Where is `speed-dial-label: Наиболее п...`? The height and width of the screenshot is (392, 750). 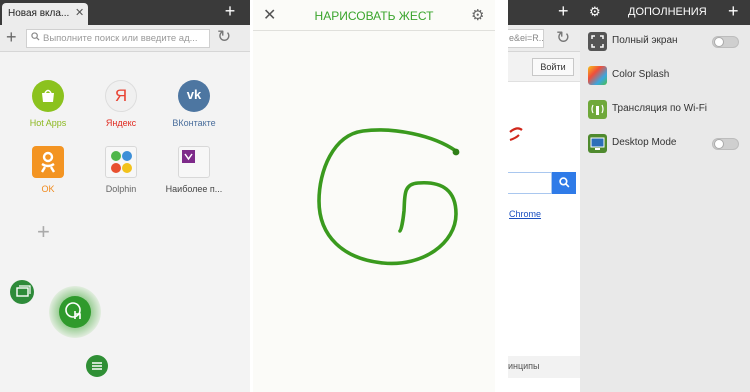 speed-dial-label: Наиболее п... is located at coordinates (194, 189).